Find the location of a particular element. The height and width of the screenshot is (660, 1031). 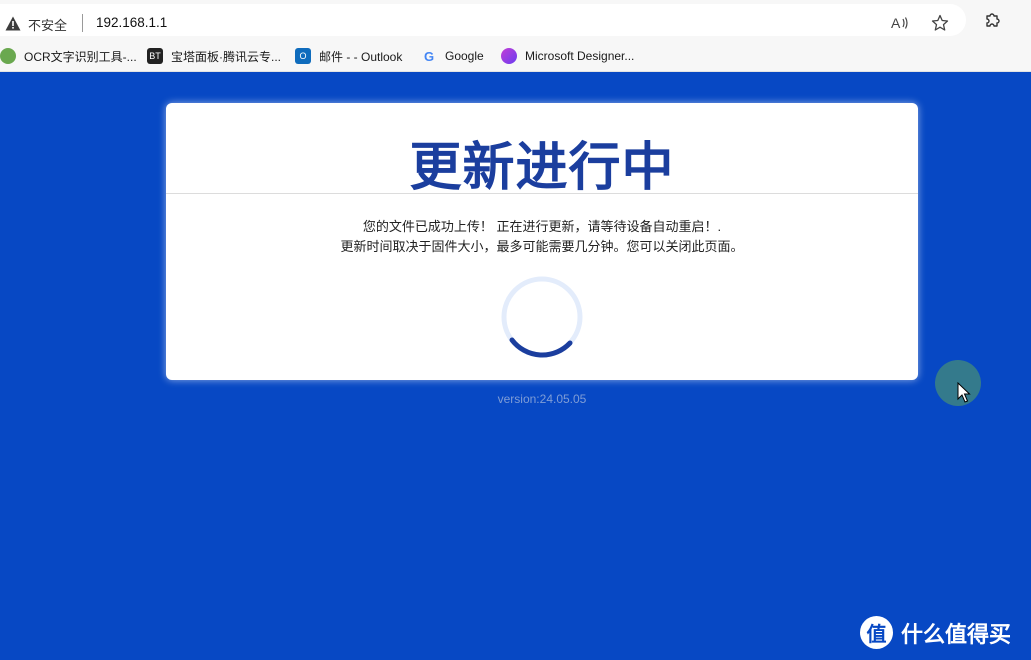

warning-icon is located at coordinates (13, 23).